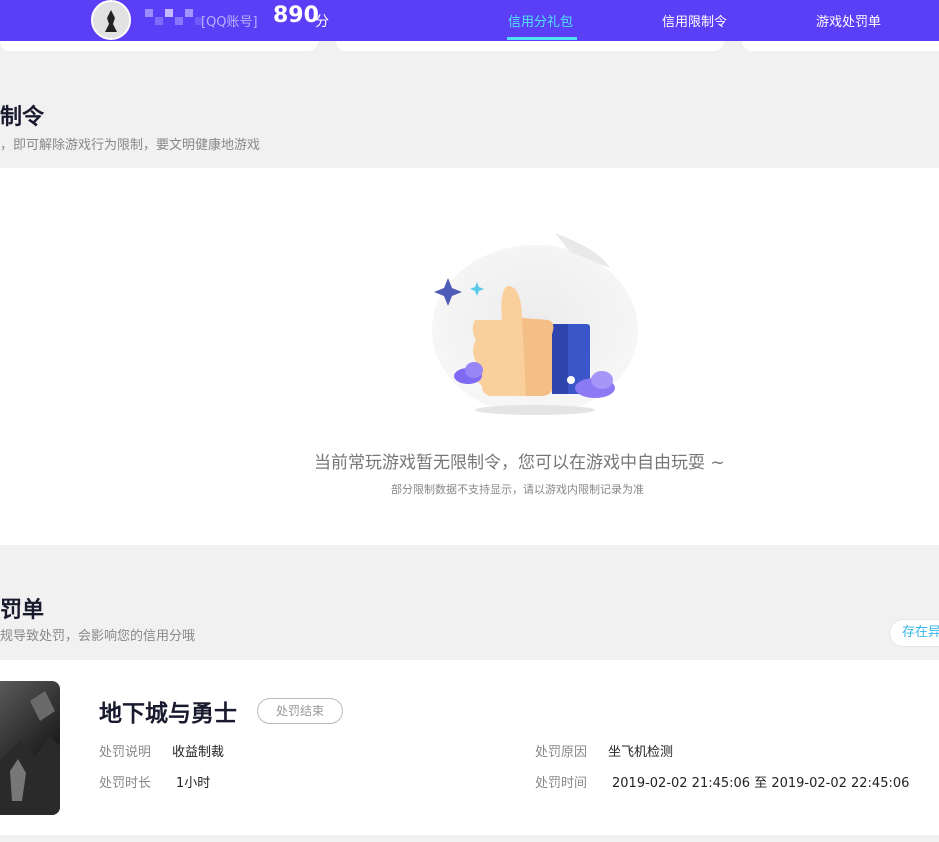 The height and width of the screenshot is (842, 939). I want to click on section-title-restriction: 制令, so click(22, 117).